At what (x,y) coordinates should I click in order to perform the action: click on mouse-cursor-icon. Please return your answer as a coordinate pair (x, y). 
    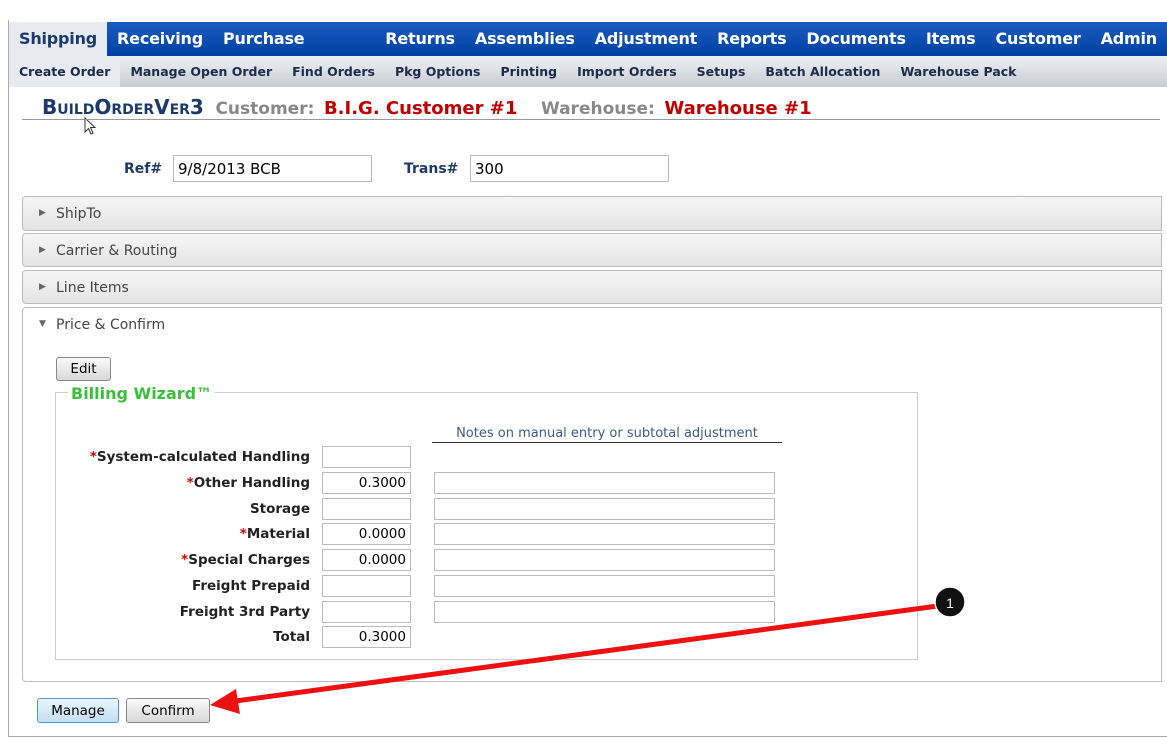
    Looking at the image, I should click on (90, 126).